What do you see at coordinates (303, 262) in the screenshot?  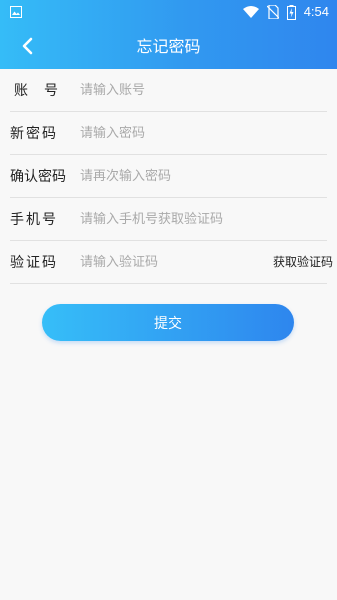 I see `get-code-button: 获取验证码` at bounding box center [303, 262].